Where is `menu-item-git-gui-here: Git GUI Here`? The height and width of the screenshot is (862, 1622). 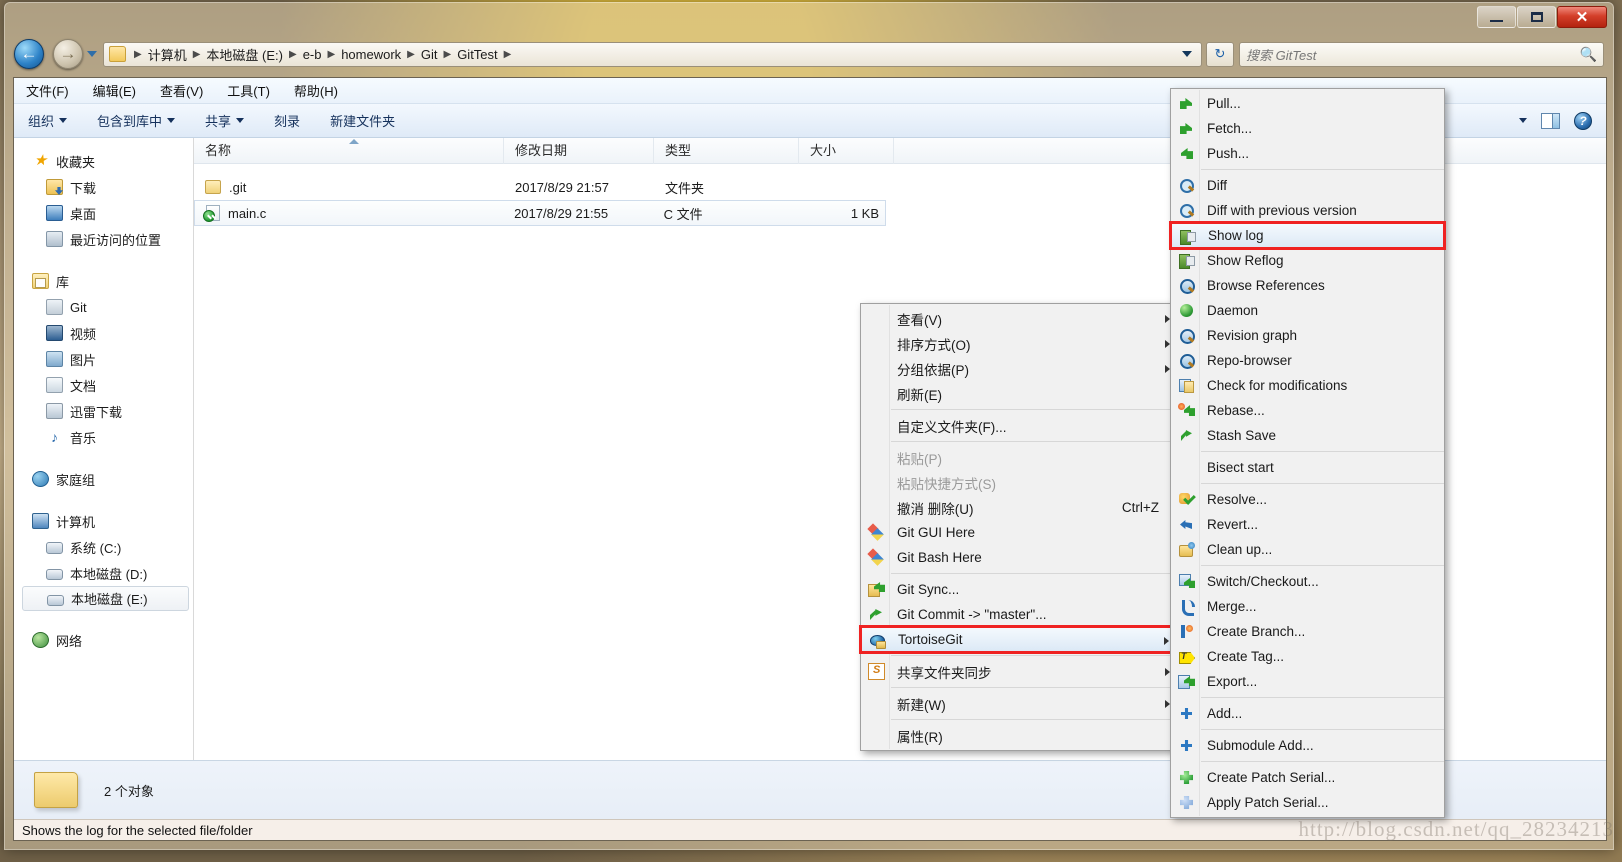
menu-item-git-gui-here: Git GUI Here is located at coordinates (1019, 532).